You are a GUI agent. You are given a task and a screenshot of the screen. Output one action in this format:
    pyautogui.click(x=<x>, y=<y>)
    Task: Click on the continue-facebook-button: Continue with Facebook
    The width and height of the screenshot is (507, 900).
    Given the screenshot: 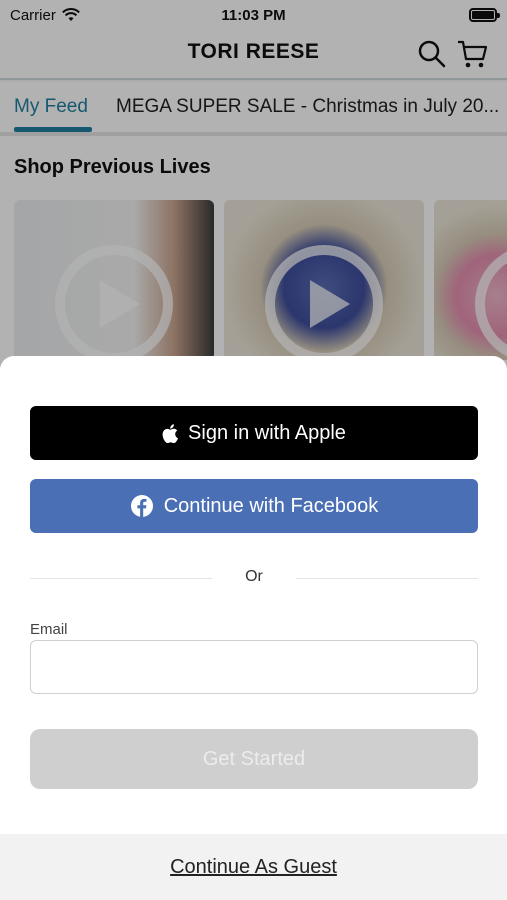 What is the action you would take?
    pyautogui.click(x=254, y=506)
    